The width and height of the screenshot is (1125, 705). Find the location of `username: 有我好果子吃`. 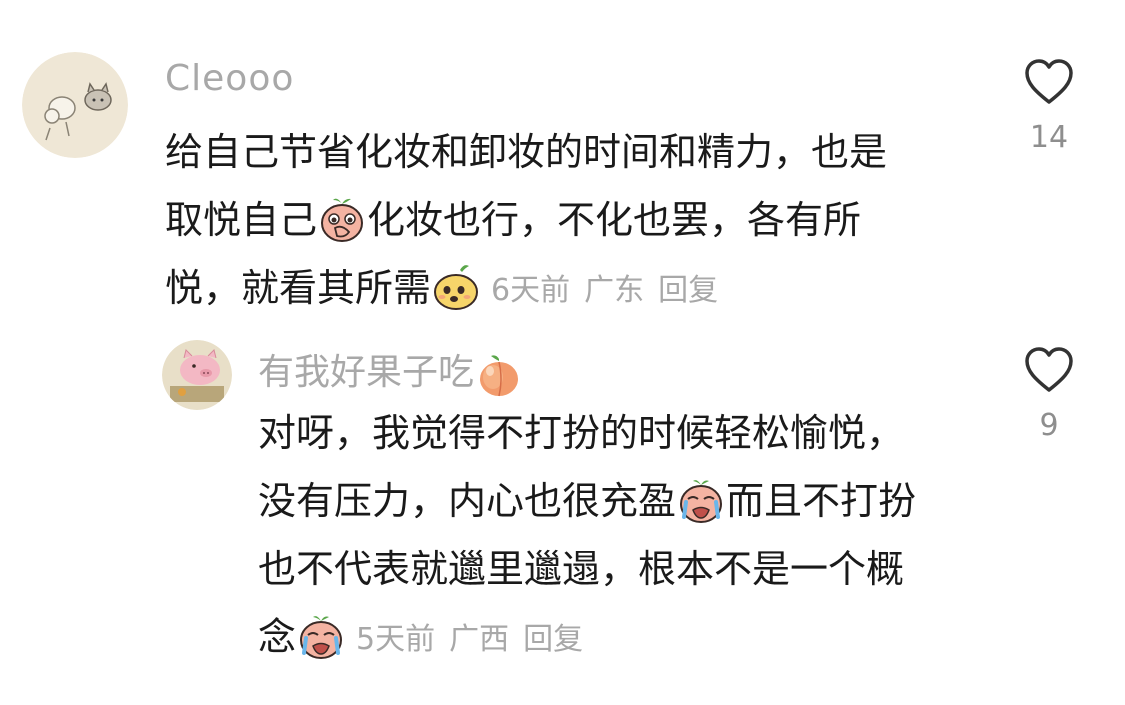

username: 有我好果子吃 is located at coordinates (390, 370).